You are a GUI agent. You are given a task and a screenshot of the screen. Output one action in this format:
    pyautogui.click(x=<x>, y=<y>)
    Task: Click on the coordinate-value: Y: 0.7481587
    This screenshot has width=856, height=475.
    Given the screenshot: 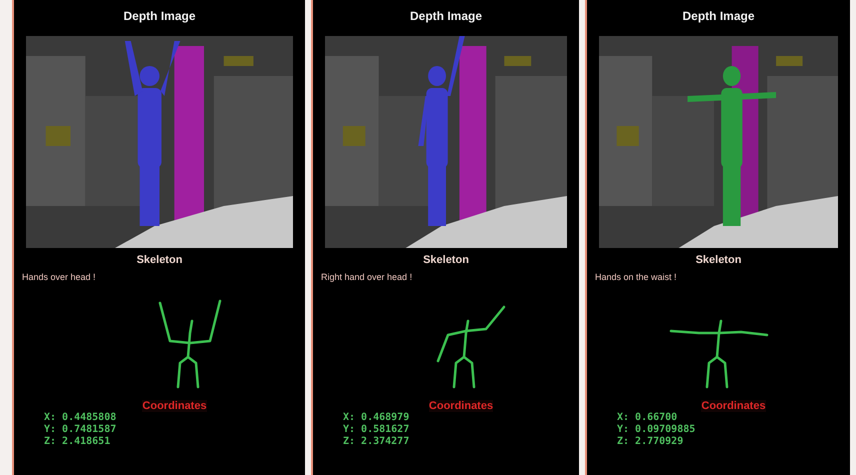 What is the action you would take?
    pyautogui.click(x=80, y=430)
    